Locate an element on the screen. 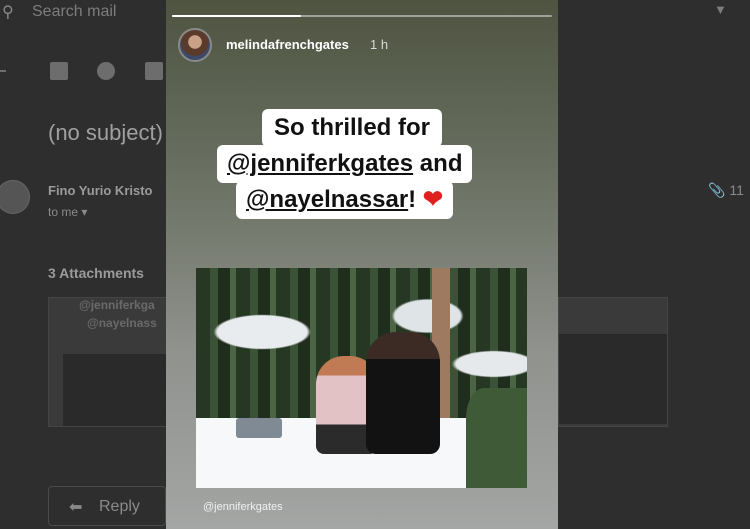 This screenshot has width=750, height=529. caption-line-2: @jenniferkgates and is located at coordinates (345, 164).